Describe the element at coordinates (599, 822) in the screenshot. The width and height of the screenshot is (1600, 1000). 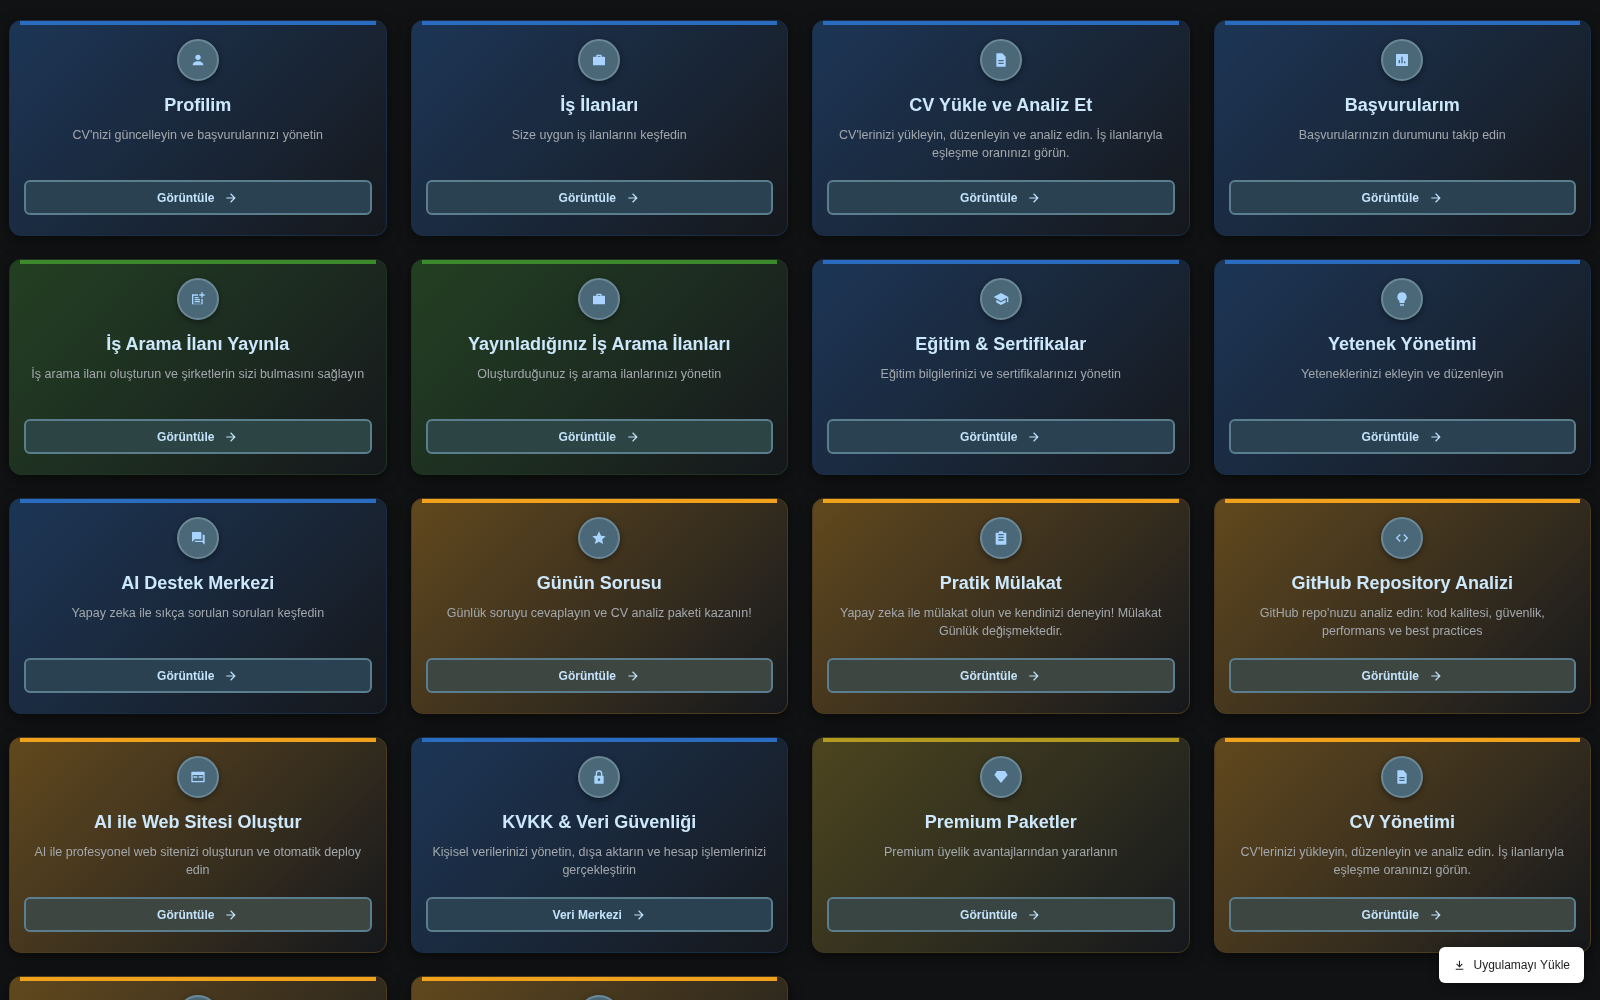
I see `card-title: KVKK & Veri Güvenliği` at that location.